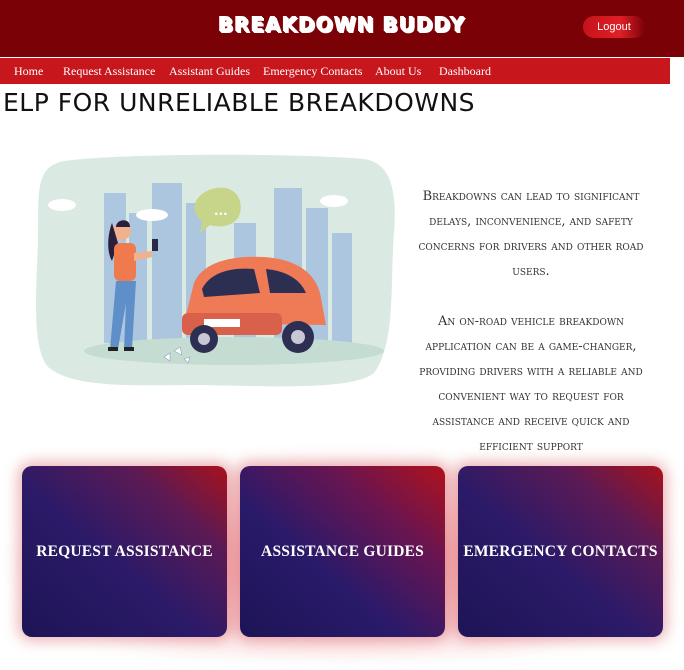 This screenshot has width=684, height=670. What do you see at coordinates (209, 71) in the screenshot?
I see `nav-item-assistant-guides: Assistant Guides` at bounding box center [209, 71].